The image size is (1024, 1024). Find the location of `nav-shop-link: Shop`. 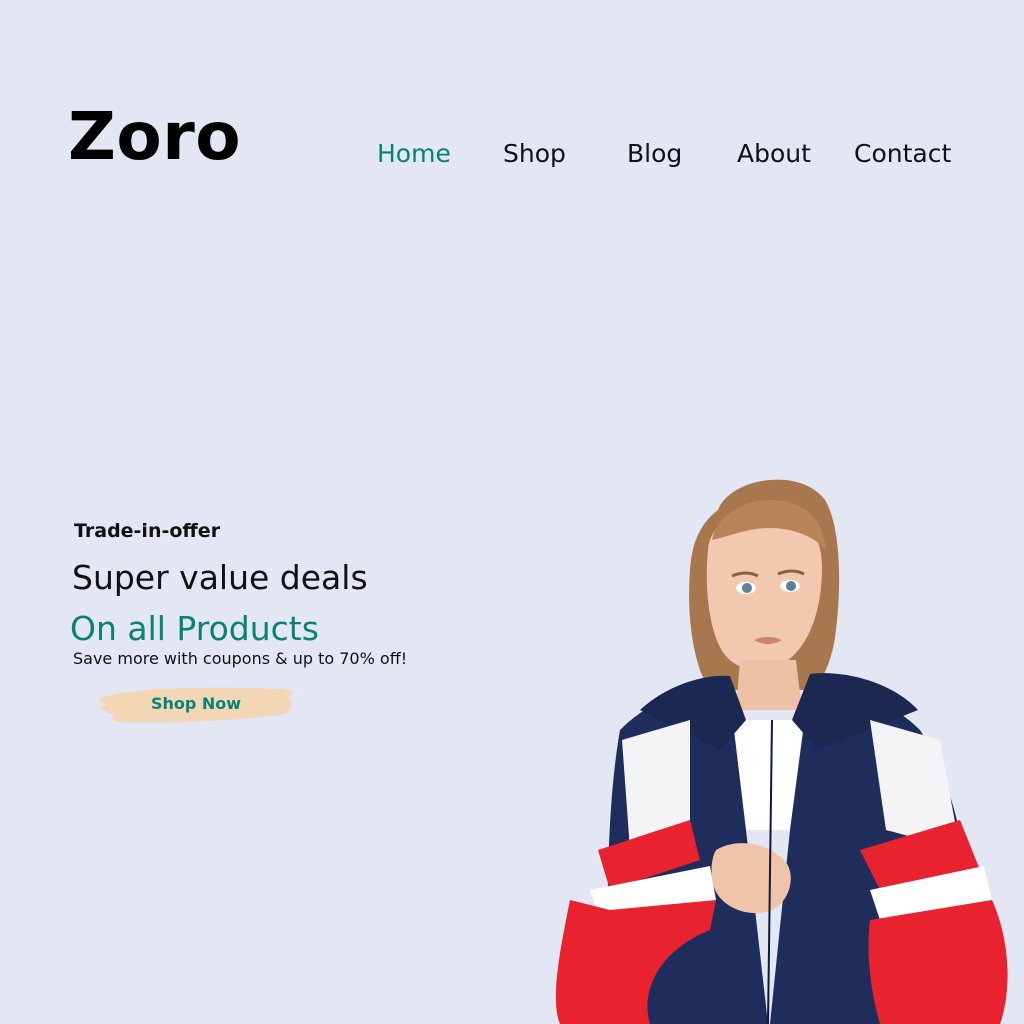

nav-shop-link: Shop is located at coordinates (534, 154).